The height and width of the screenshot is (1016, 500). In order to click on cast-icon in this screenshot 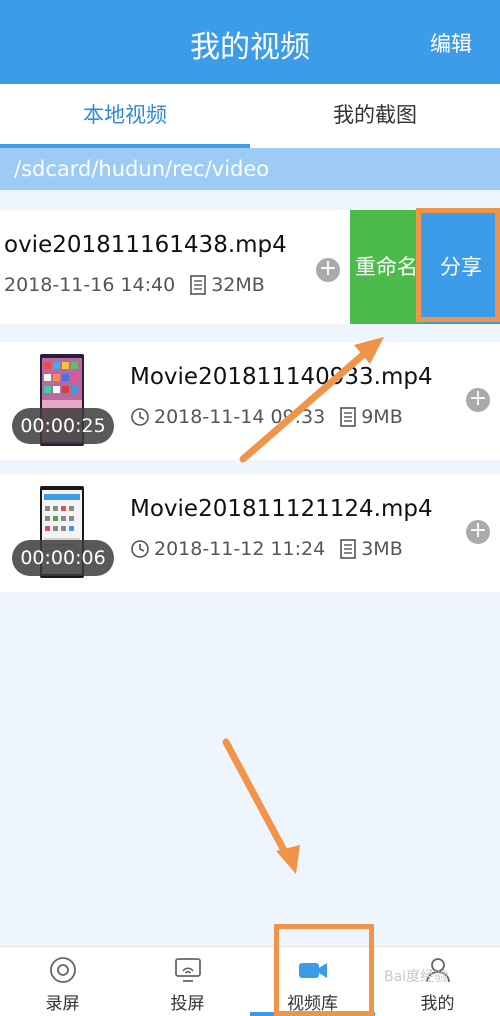, I will do `click(187, 970)`.